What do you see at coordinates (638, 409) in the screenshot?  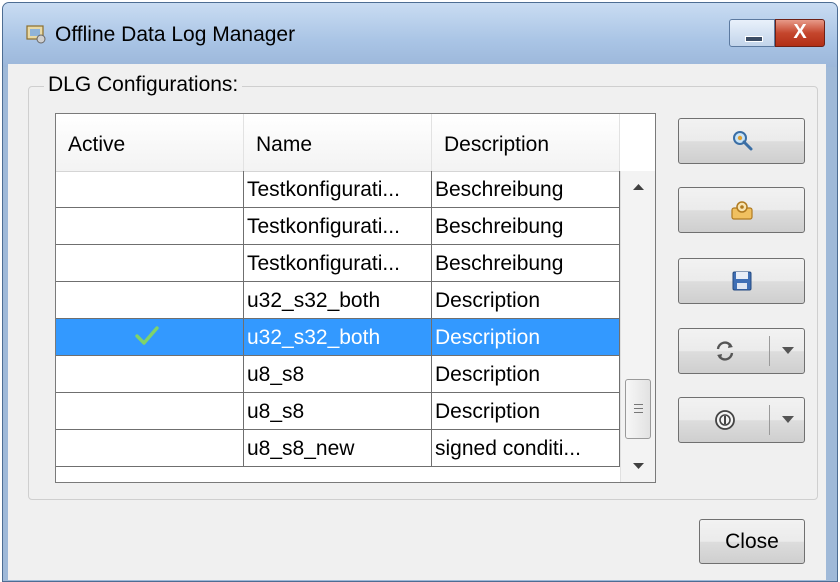 I see `scrollbar-thumb` at bounding box center [638, 409].